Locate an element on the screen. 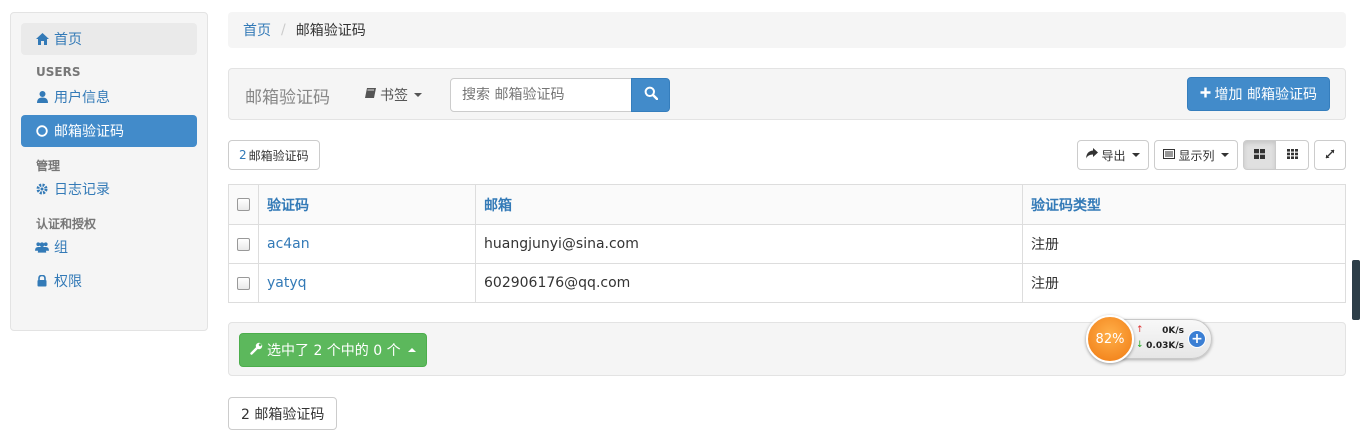 Image resolution: width=1360 pixels, height=443 pixels. bulk-actions-label: 选中了 2 个中的 0 个 is located at coordinates (334, 351).